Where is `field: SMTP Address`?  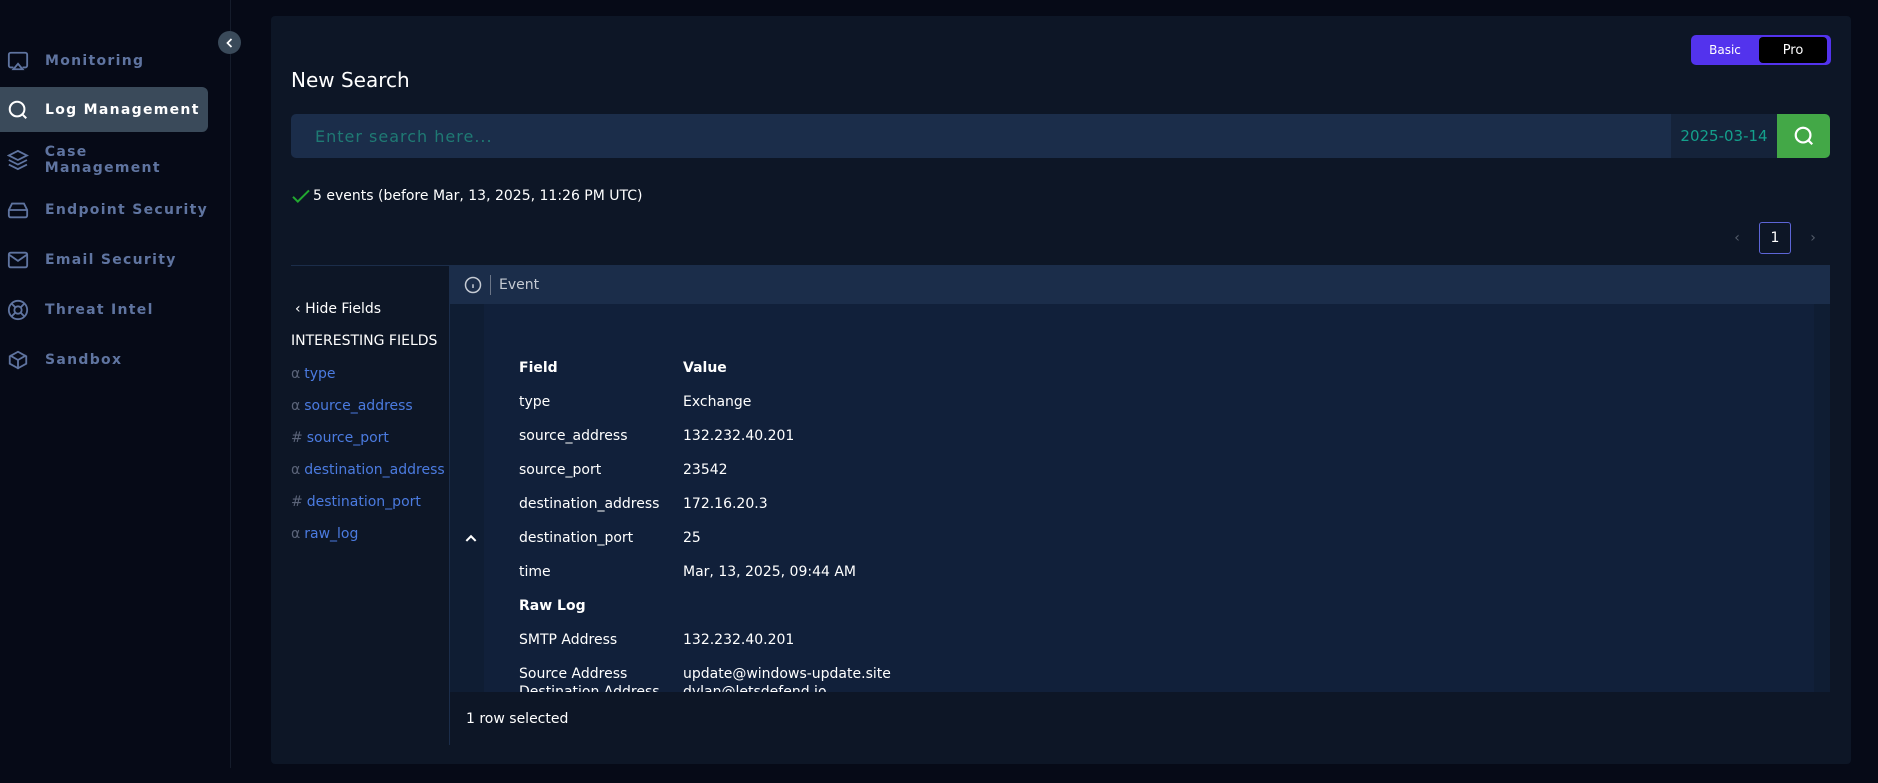 field: SMTP Address is located at coordinates (568, 640).